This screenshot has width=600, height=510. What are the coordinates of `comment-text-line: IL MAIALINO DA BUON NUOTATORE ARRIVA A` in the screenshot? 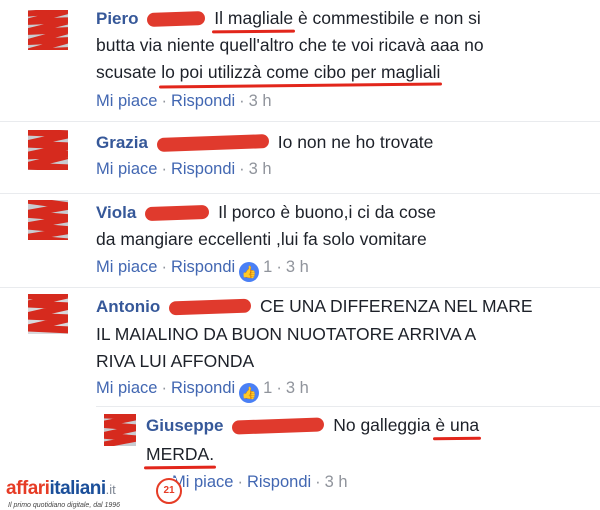 It's located at (286, 334).